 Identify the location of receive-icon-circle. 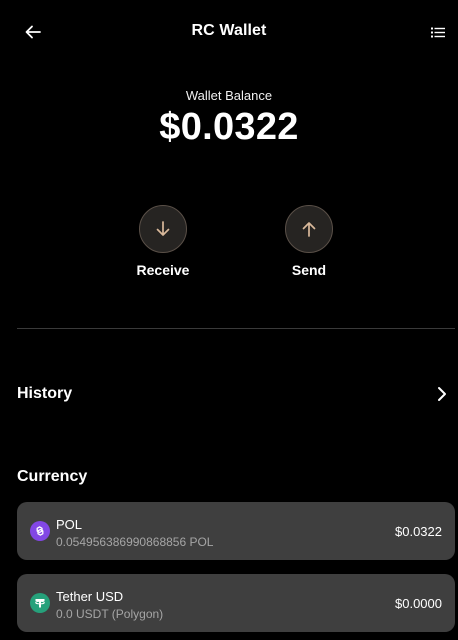
(163, 229).